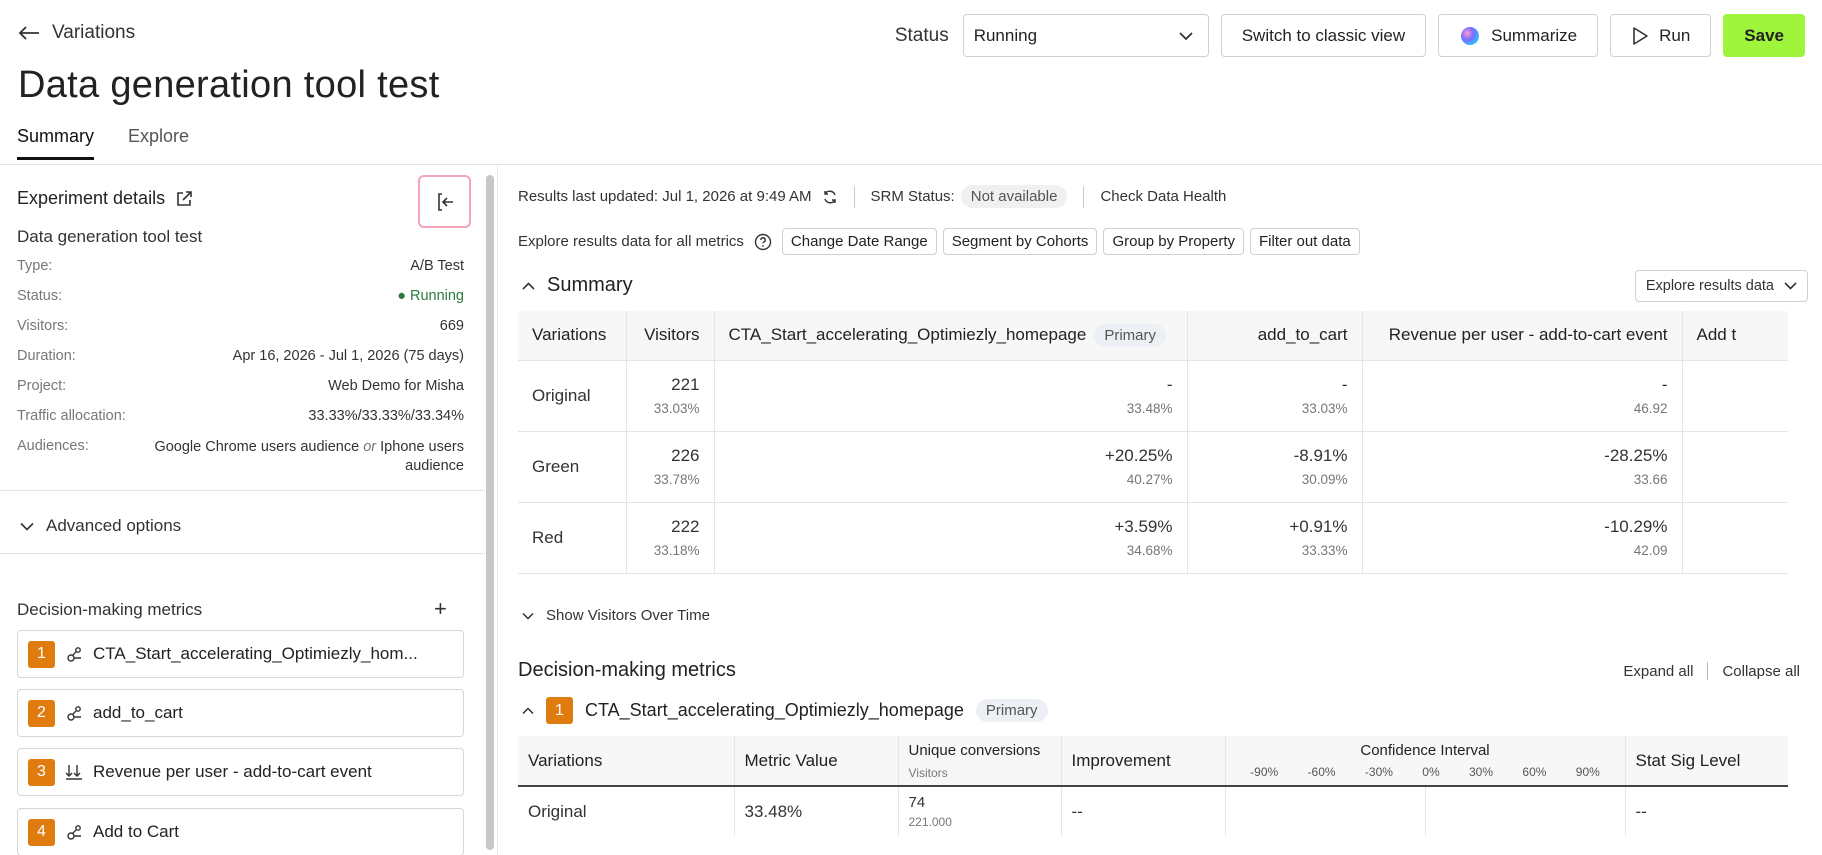 The height and width of the screenshot is (855, 1822). What do you see at coordinates (685, 455) in the screenshot?
I see `cell-value: 226` at bounding box center [685, 455].